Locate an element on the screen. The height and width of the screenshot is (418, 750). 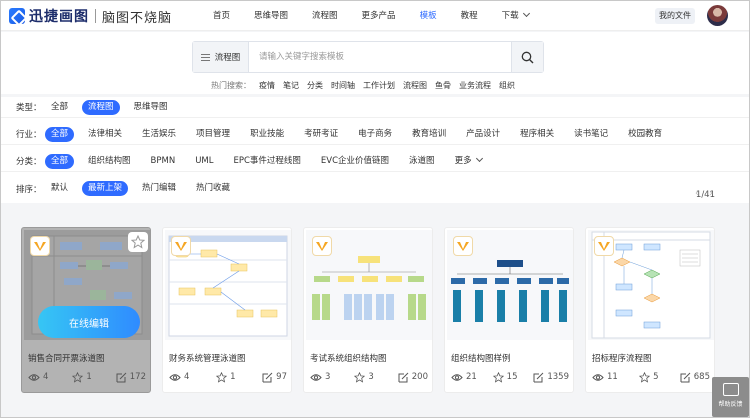
filter-option: 法律相关 is located at coordinates (105, 134).